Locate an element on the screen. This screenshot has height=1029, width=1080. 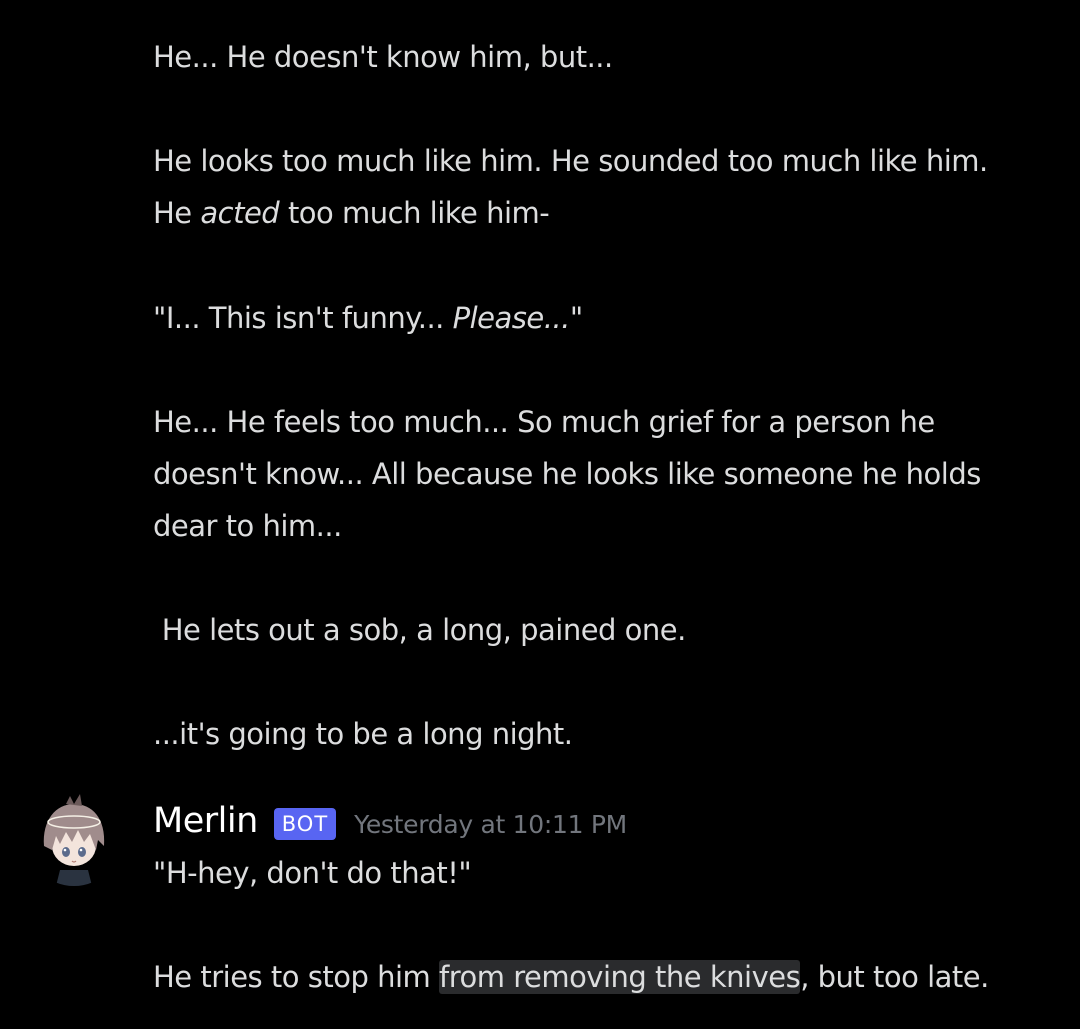
message-text: " is located at coordinates (576, 318).